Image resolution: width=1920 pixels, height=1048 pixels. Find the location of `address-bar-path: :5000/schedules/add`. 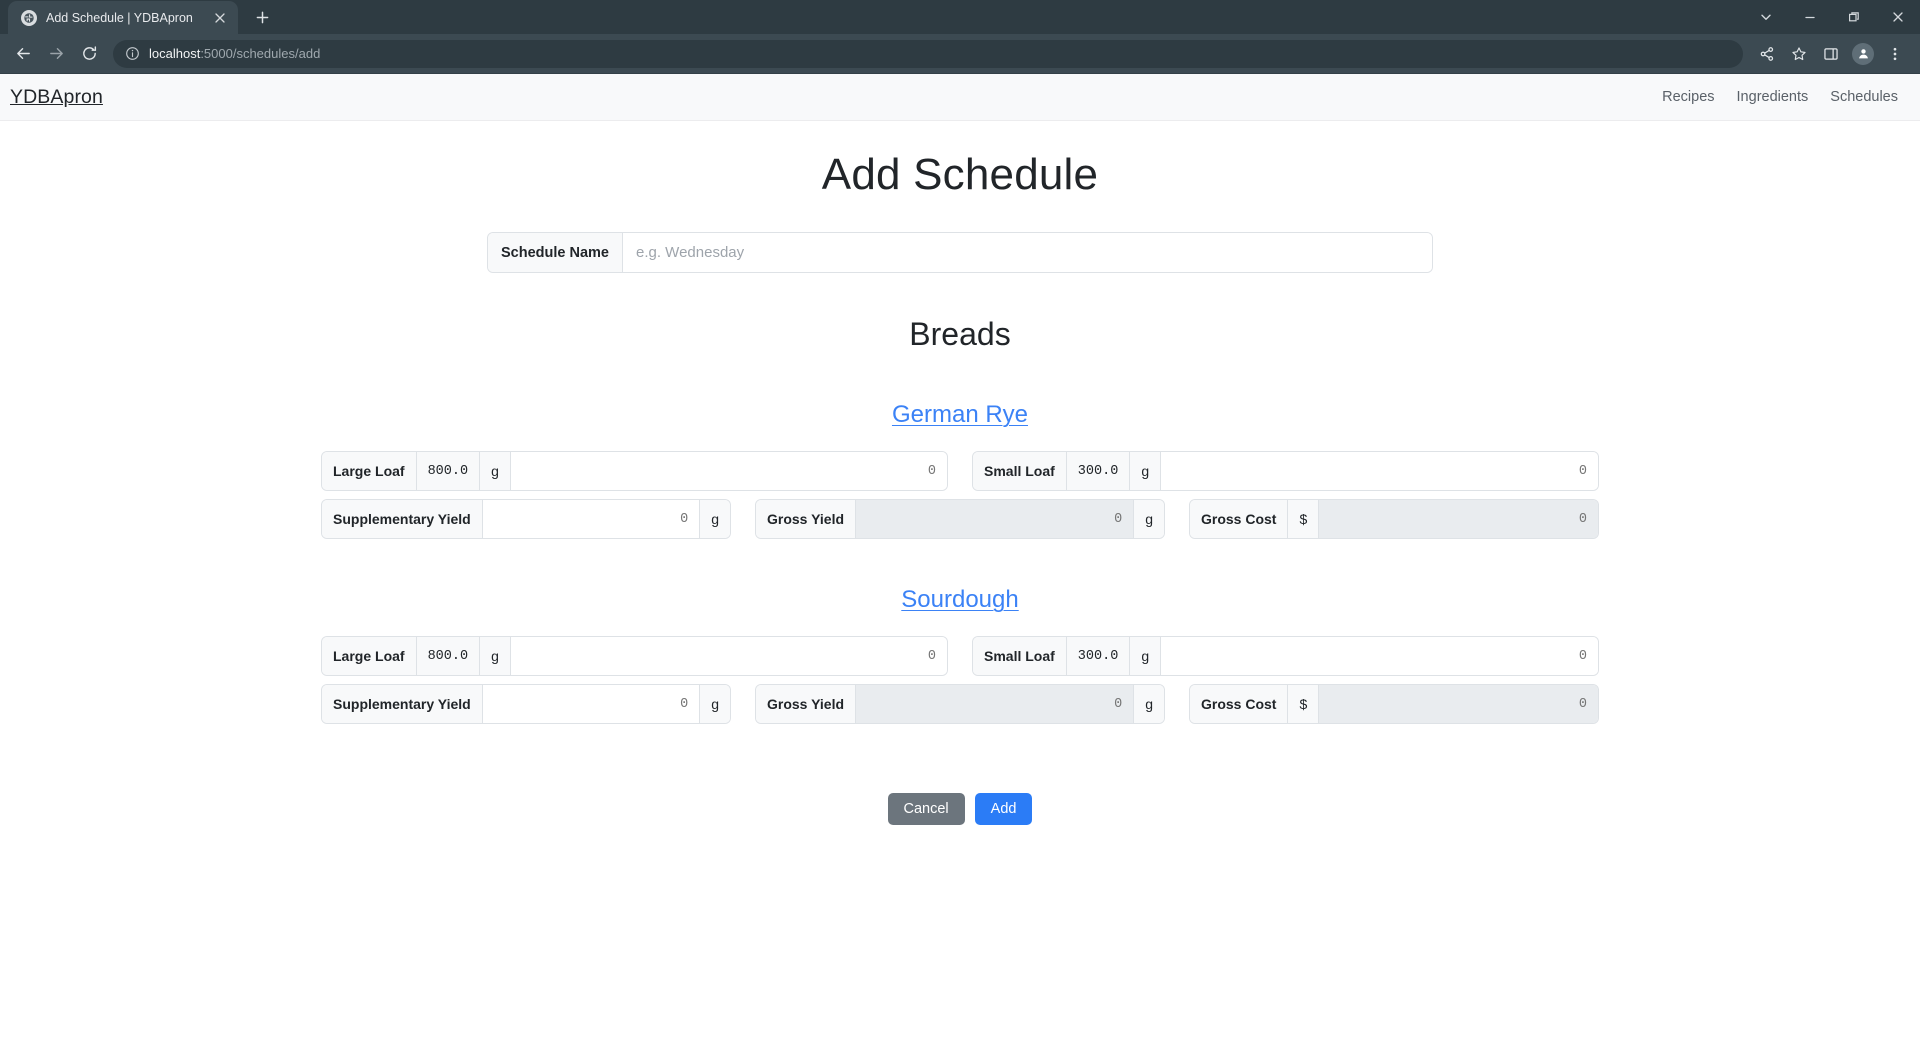

address-bar-path: :5000/schedules/add is located at coordinates (260, 53).